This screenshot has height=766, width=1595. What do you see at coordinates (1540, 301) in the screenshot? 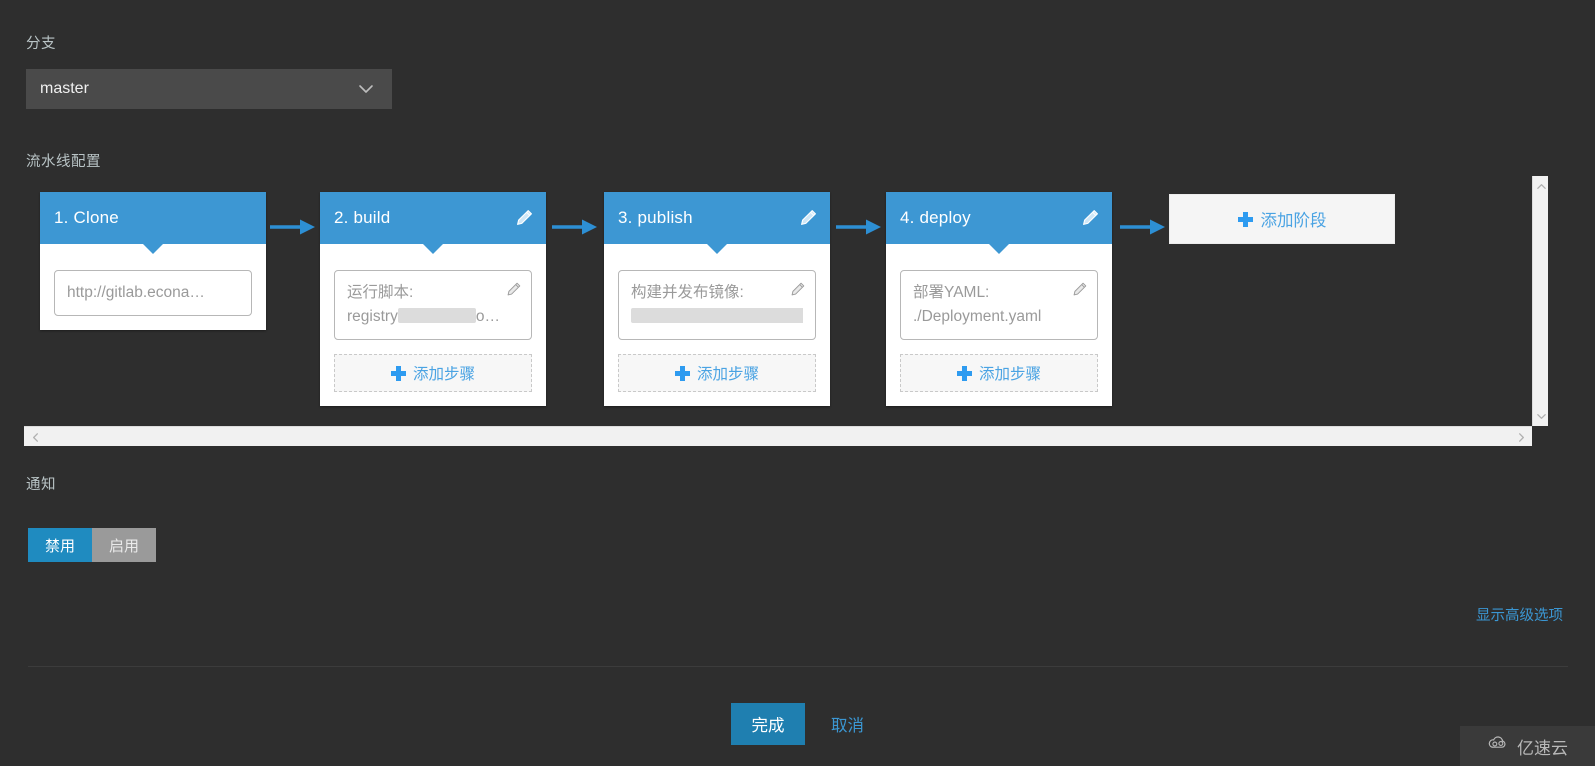
I see `pipeline-vertical-scrollbar` at bounding box center [1540, 301].